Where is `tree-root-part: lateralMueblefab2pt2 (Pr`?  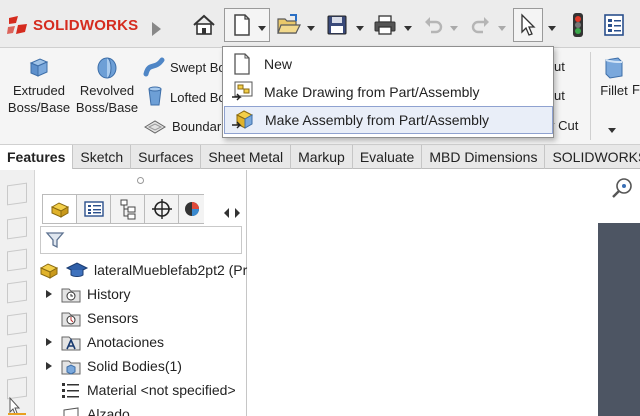 tree-root-part: lateralMueblefab2pt2 (Pr is located at coordinates (142, 270).